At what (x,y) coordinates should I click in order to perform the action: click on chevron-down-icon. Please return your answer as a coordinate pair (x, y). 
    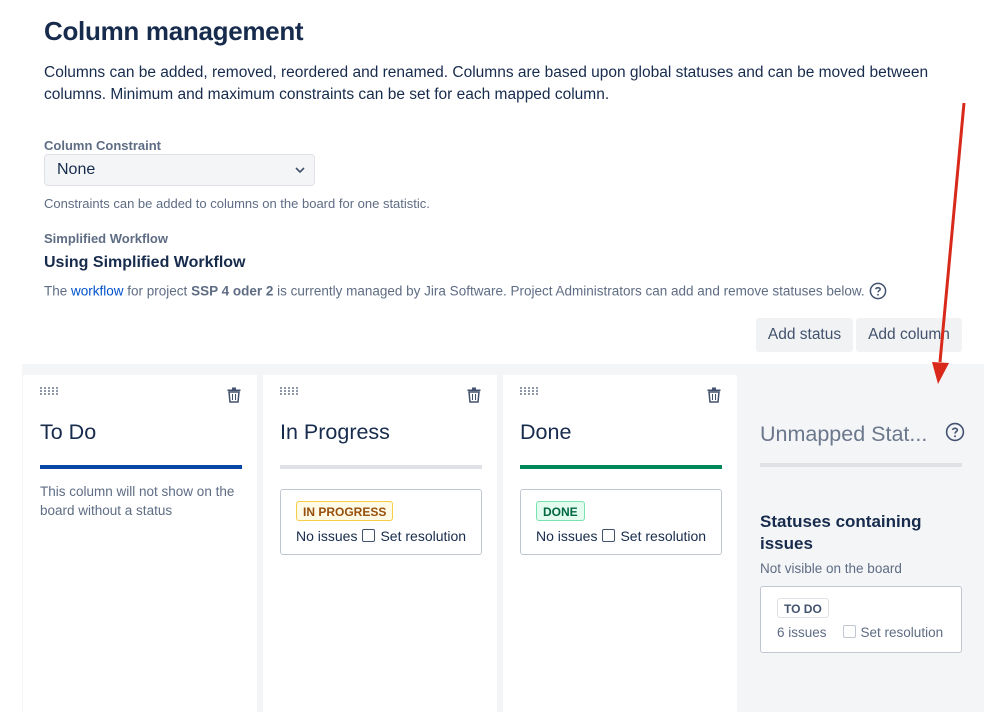
    Looking at the image, I should click on (300, 170).